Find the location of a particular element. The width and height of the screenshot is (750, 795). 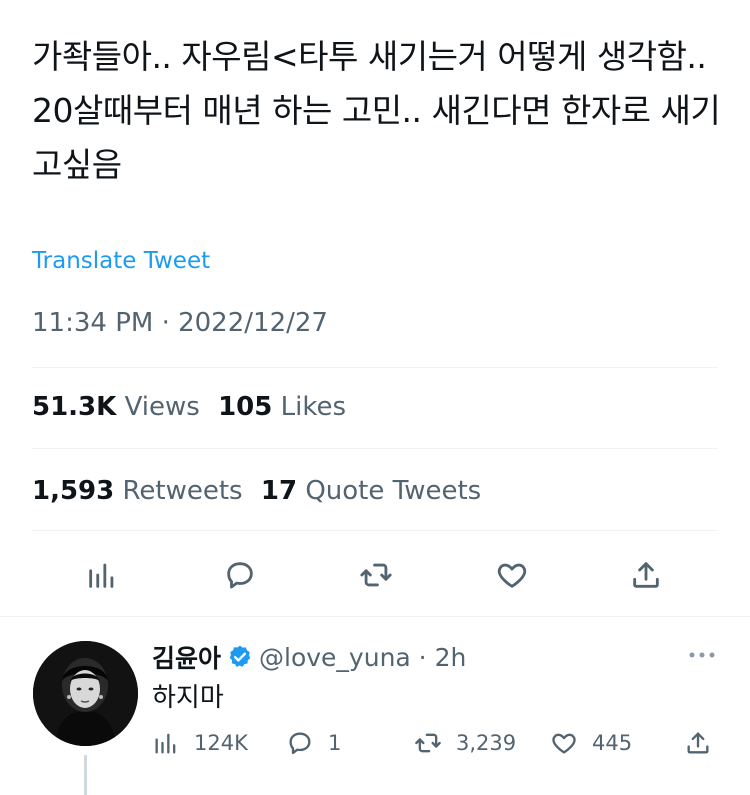

verified-badge-icon is located at coordinates (240, 656).